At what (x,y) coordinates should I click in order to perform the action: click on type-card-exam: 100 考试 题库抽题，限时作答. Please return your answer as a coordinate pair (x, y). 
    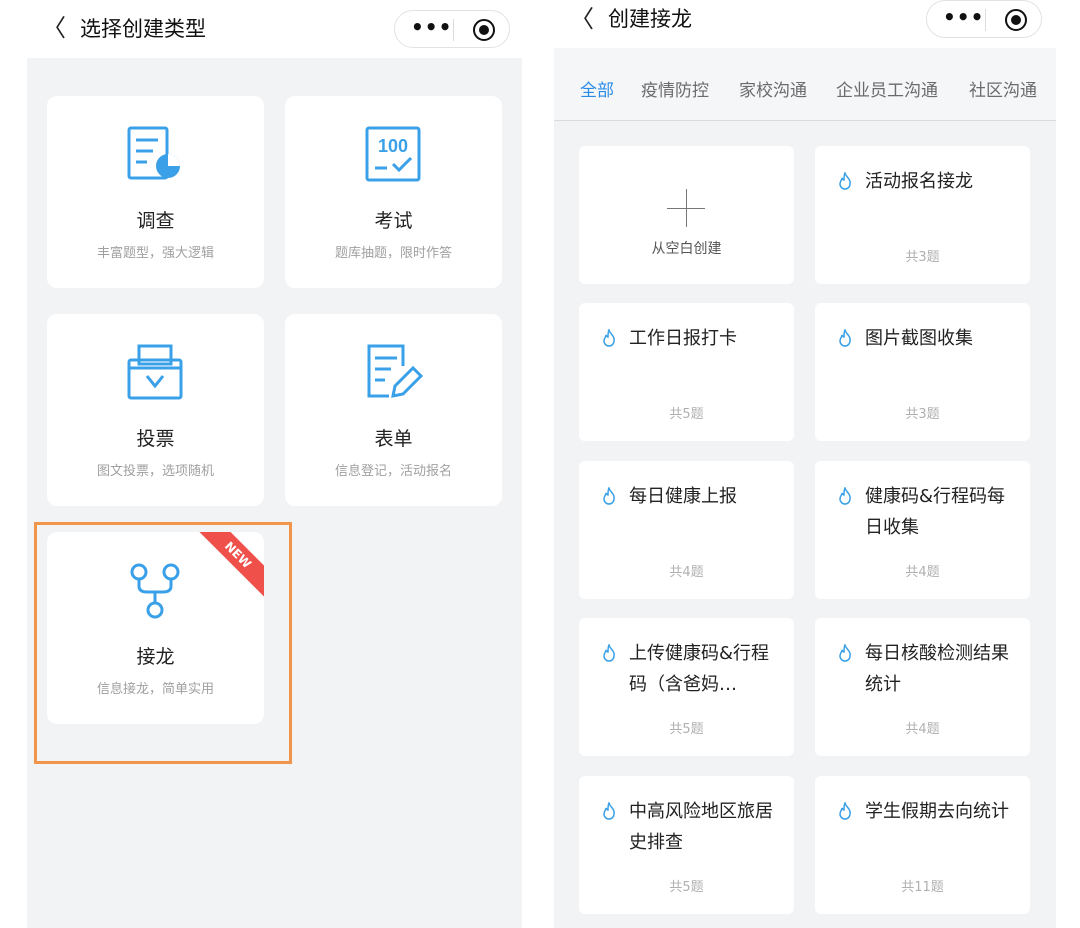
    Looking at the image, I should click on (393, 192).